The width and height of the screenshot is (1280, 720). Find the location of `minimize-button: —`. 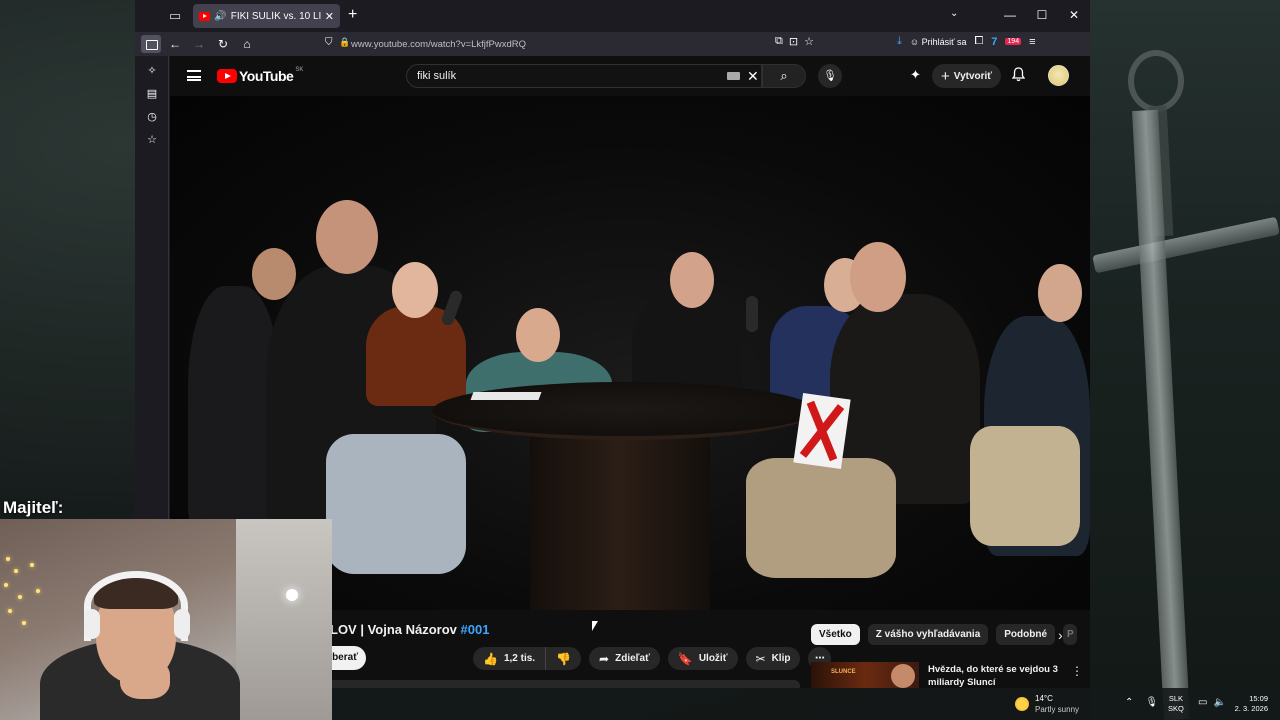

minimize-button: — is located at coordinates (1010, 16).